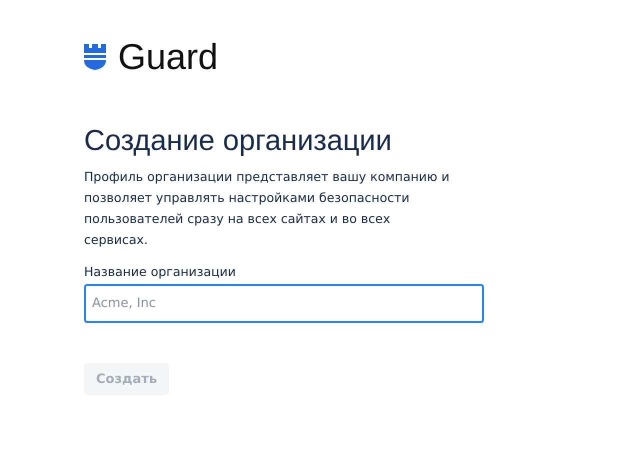  What do you see at coordinates (168, 57) in the screenshot?
I see `logo-text: Guard` at bounding box center [168, 57].